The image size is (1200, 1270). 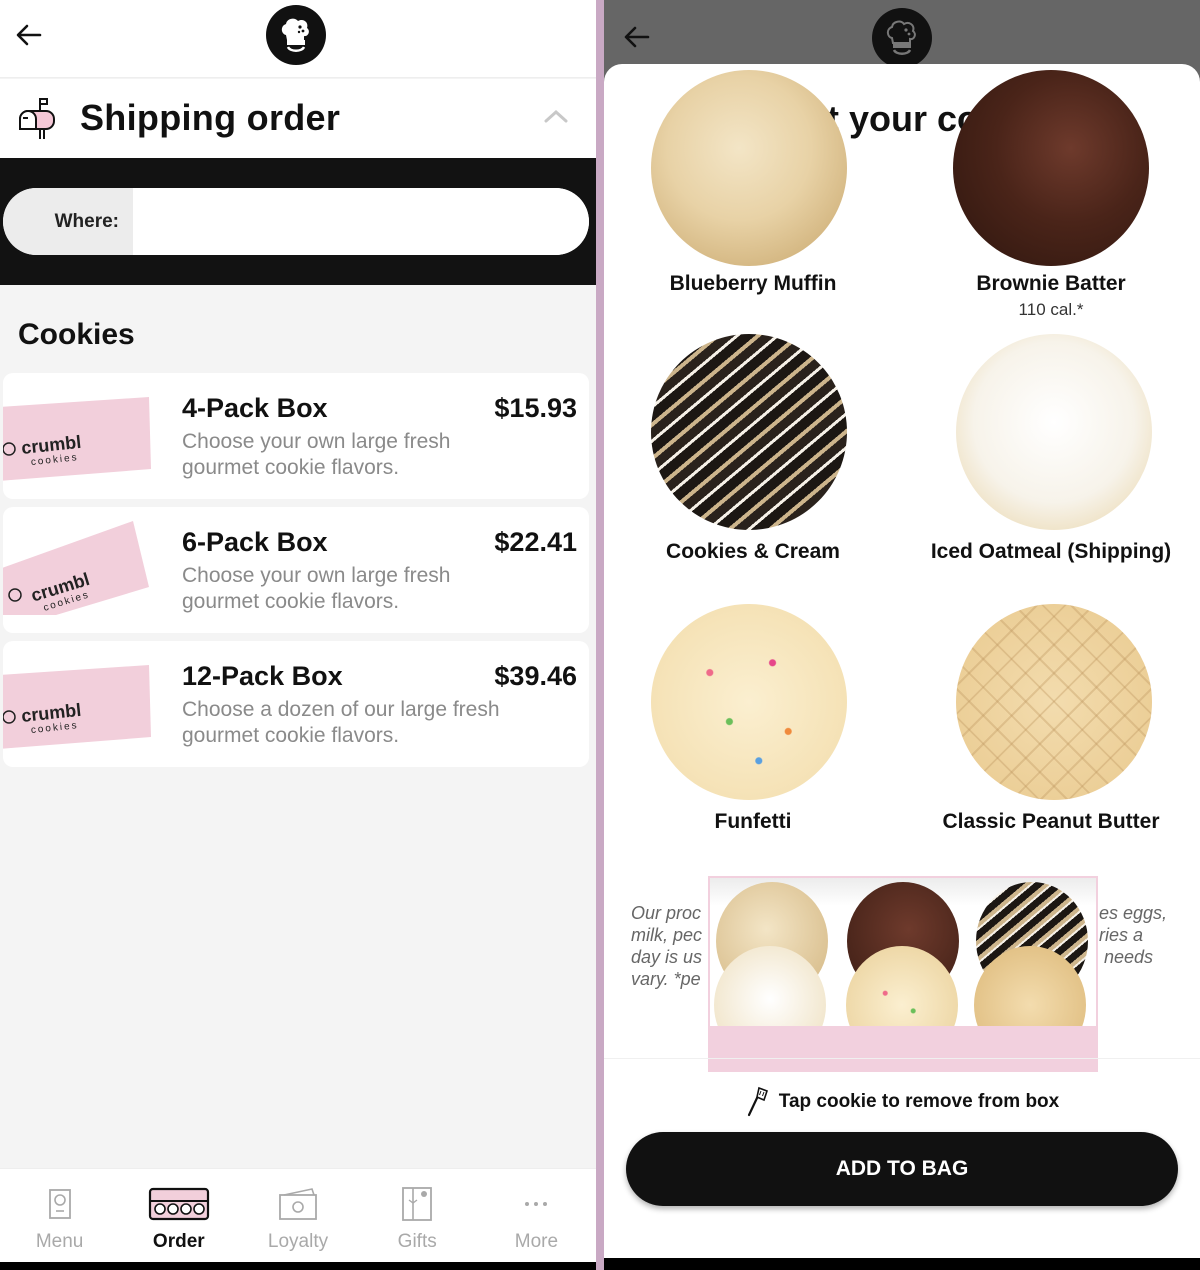 I want to click on cookie-image-cookies-and-cream, so click(x=749, y=432).